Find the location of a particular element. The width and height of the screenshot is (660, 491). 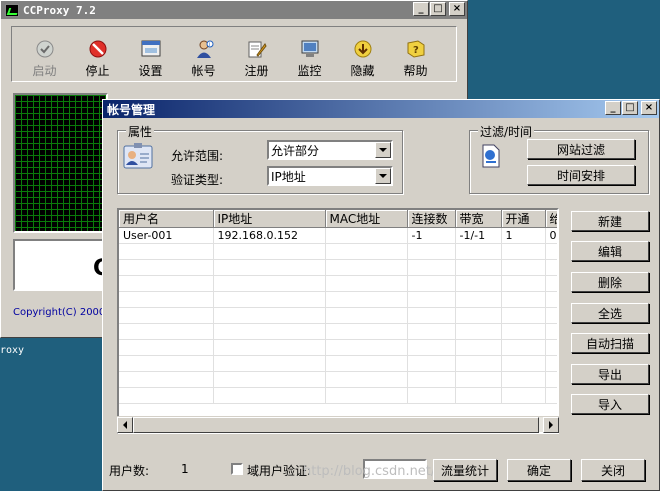

ok-button: 确定 is located at coordinates (539, 470).